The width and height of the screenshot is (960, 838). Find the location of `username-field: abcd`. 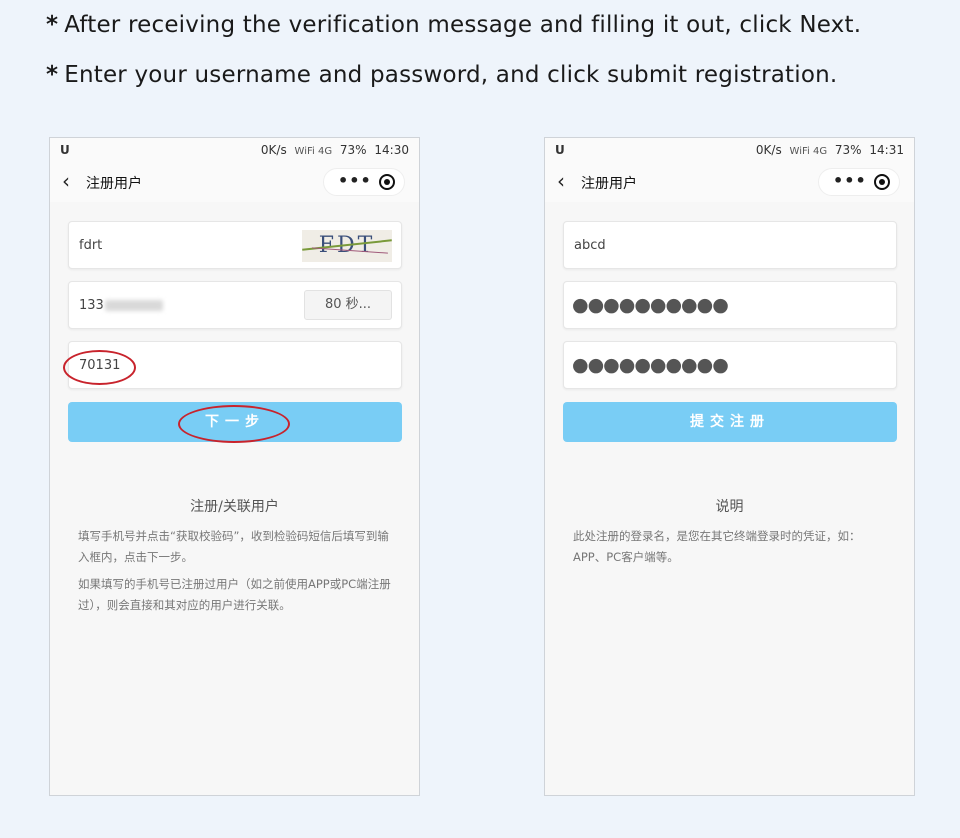

username-field: abcd is located at coordinates (730, 245).